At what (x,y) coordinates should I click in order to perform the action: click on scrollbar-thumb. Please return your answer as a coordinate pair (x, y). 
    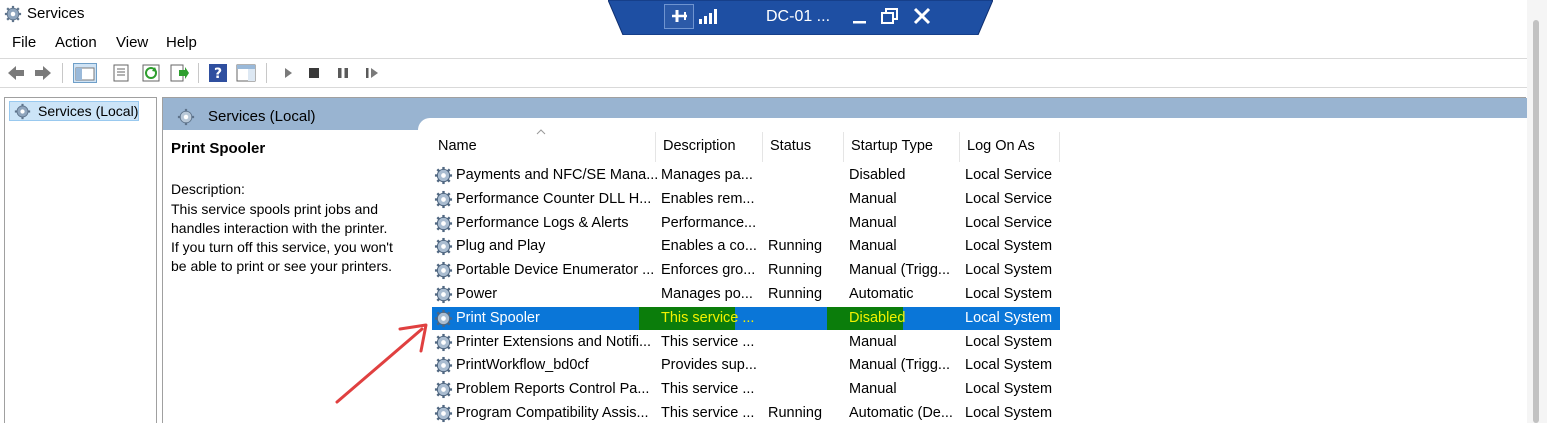
    Looking at the image, I should click on (1536, 221).